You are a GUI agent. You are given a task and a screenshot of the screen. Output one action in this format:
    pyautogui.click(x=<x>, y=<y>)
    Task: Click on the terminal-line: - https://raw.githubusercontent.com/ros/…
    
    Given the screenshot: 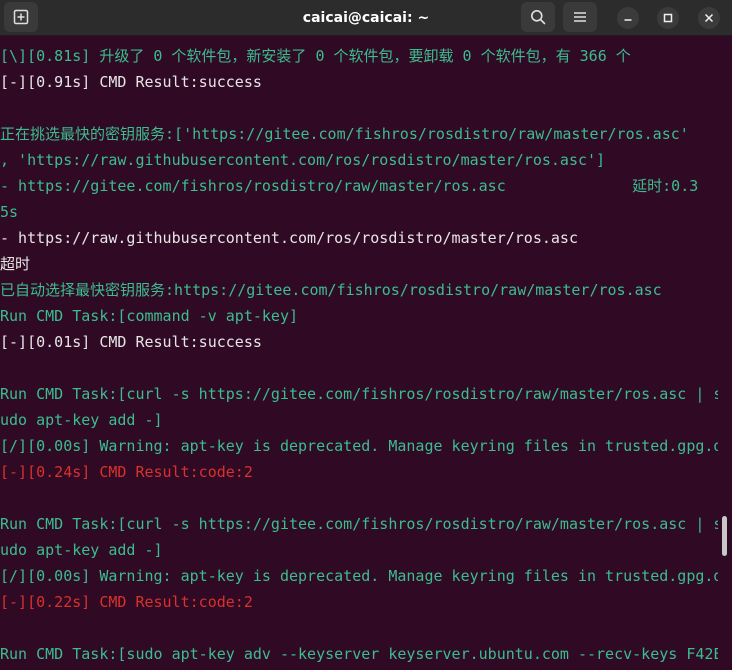 What is the action you would take?
    pyautogui.click(x=289, y=238)
    